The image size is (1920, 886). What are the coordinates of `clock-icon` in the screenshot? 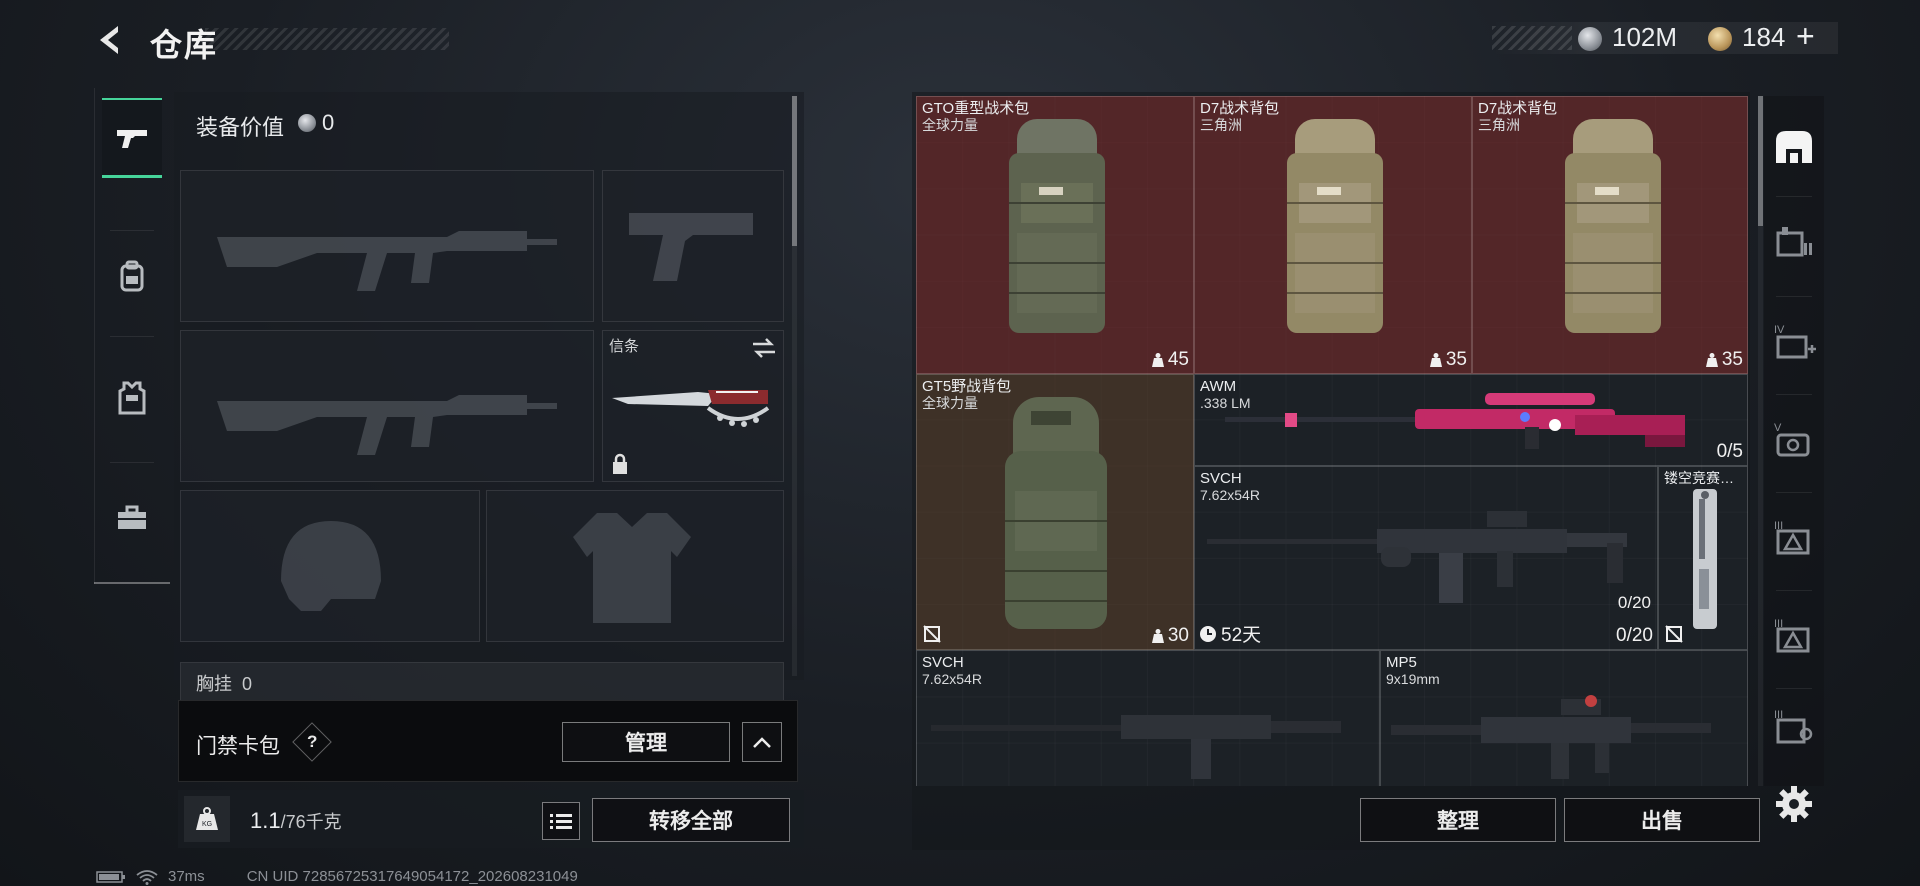 It's located at (1208, 633).